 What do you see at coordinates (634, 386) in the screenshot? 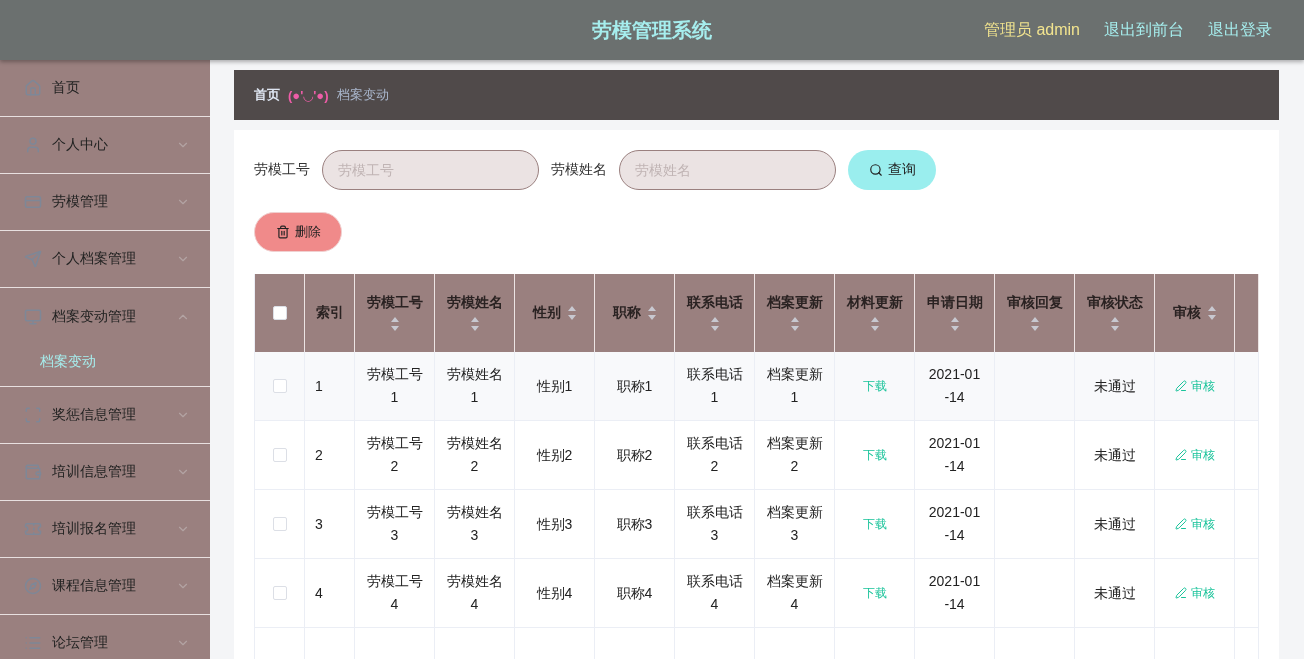
I see `table-cell-text: 职称1` at bounding box center [634, 386].